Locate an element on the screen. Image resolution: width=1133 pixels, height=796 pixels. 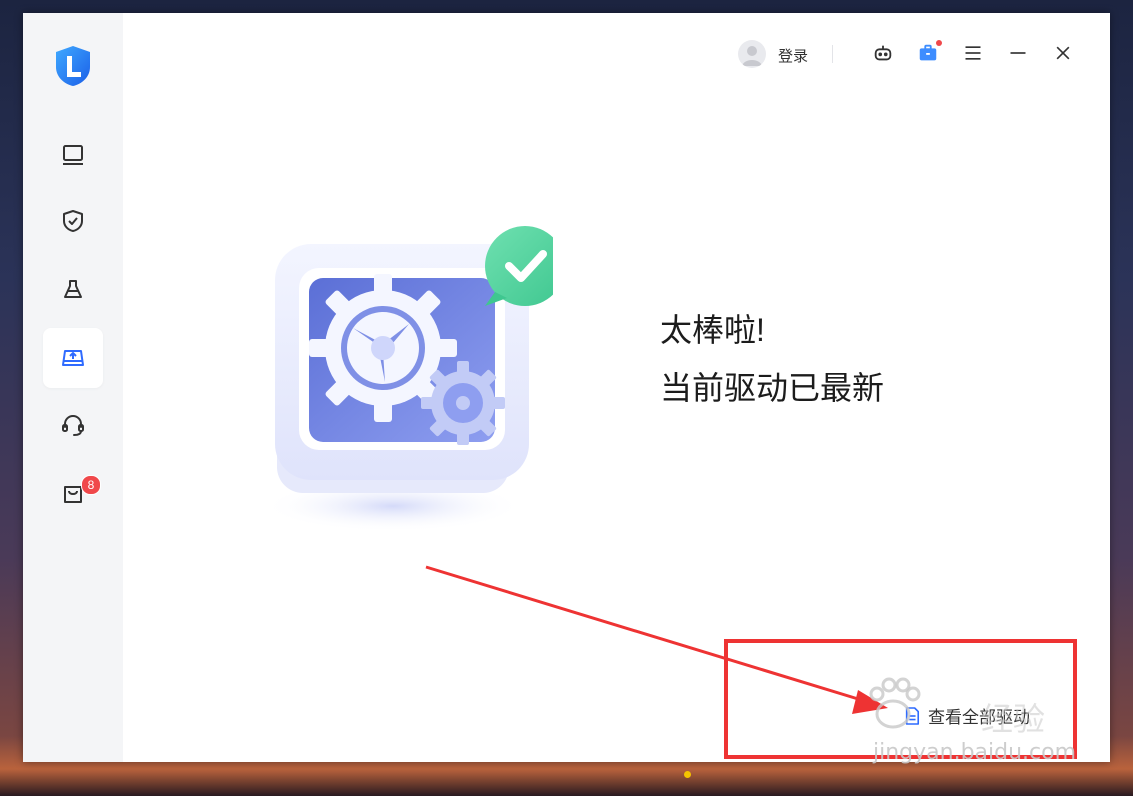
driver-update-icon is located at coordinates (73, 358).